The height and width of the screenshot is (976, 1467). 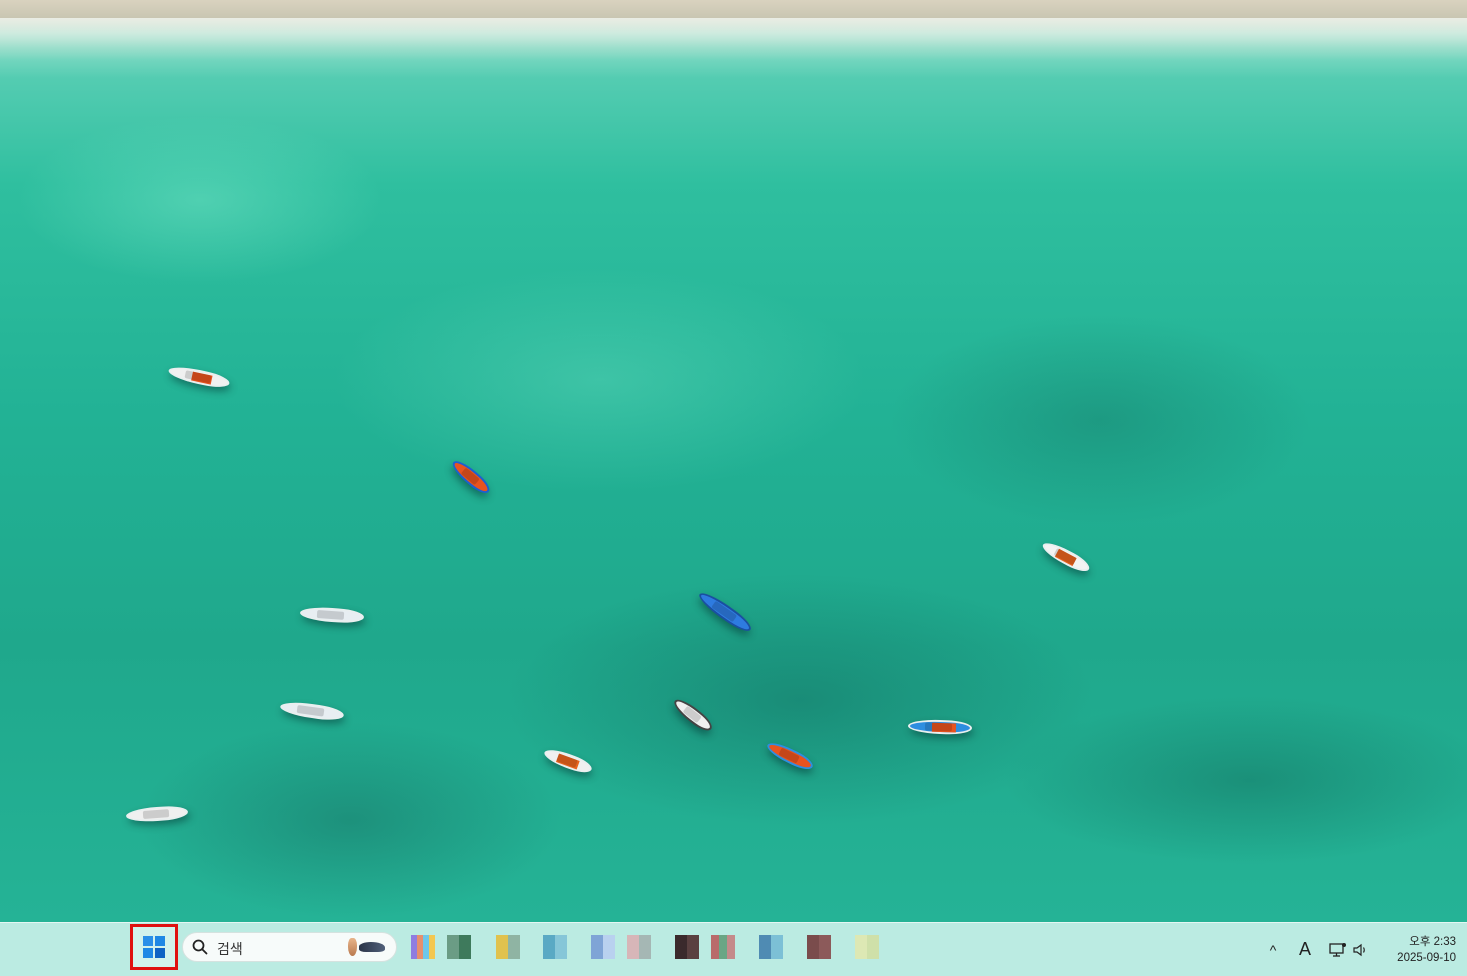 I want to click on start-button, so click(x=154, y=947).